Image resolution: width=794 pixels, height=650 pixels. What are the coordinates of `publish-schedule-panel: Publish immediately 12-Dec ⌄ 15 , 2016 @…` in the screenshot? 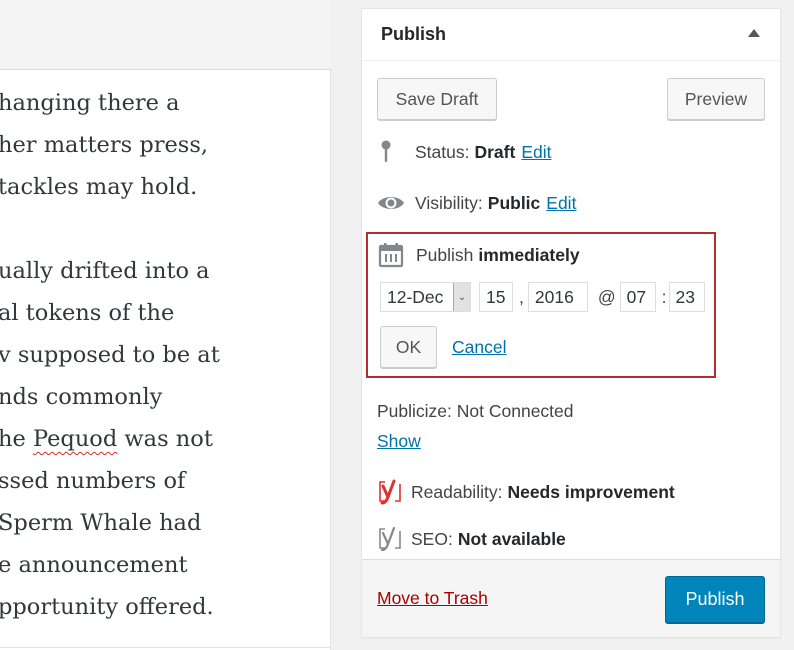 It's located at (541, 305).